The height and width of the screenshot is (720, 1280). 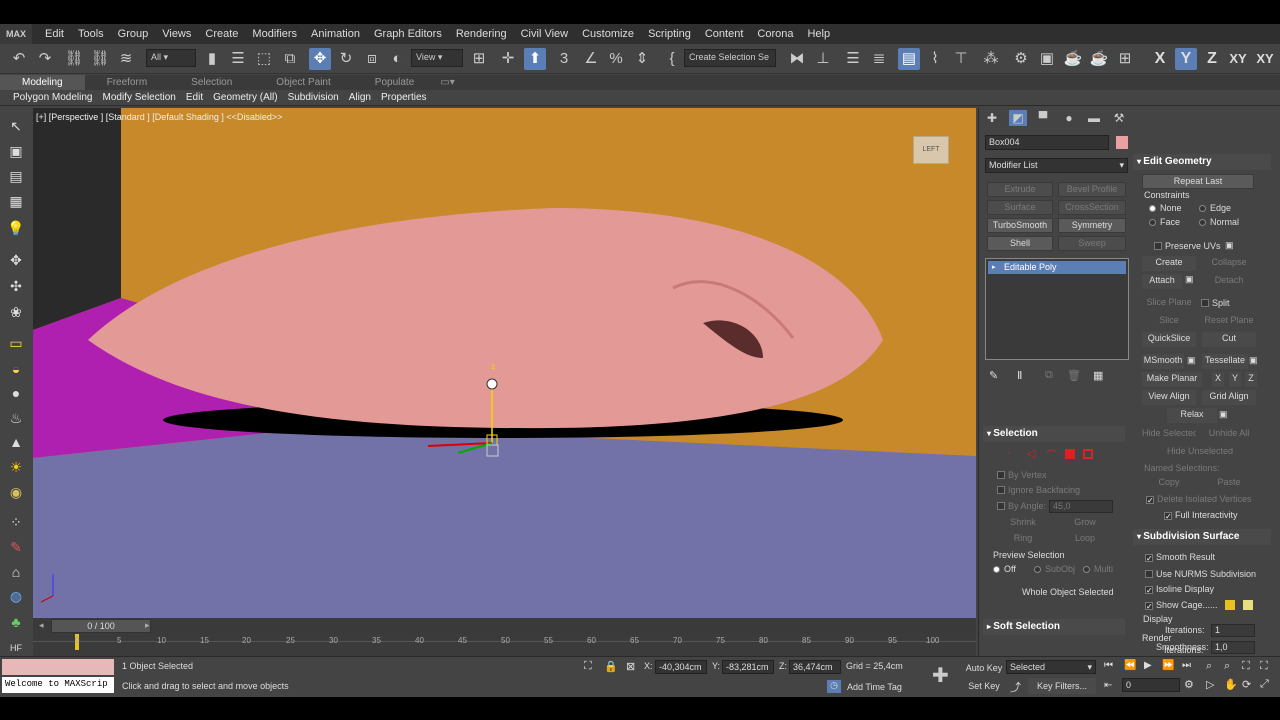 What do you see at coordinates (16, 286) in the screenshot?
I see `nodes-icon: ✣` at bounding box center [16, 286].